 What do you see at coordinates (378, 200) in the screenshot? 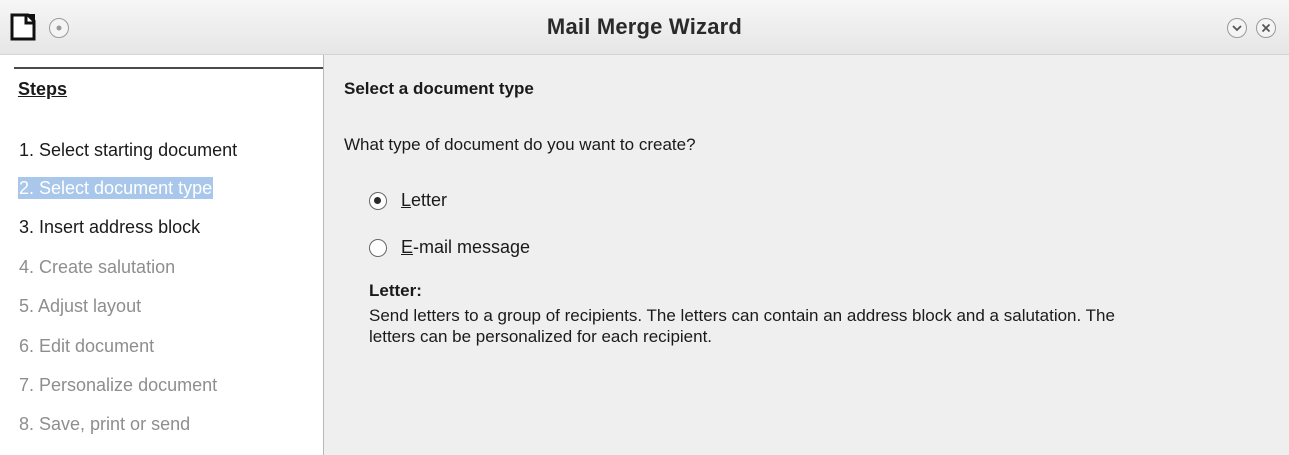
I see `letter-radio` at bounding box center [378, 200].